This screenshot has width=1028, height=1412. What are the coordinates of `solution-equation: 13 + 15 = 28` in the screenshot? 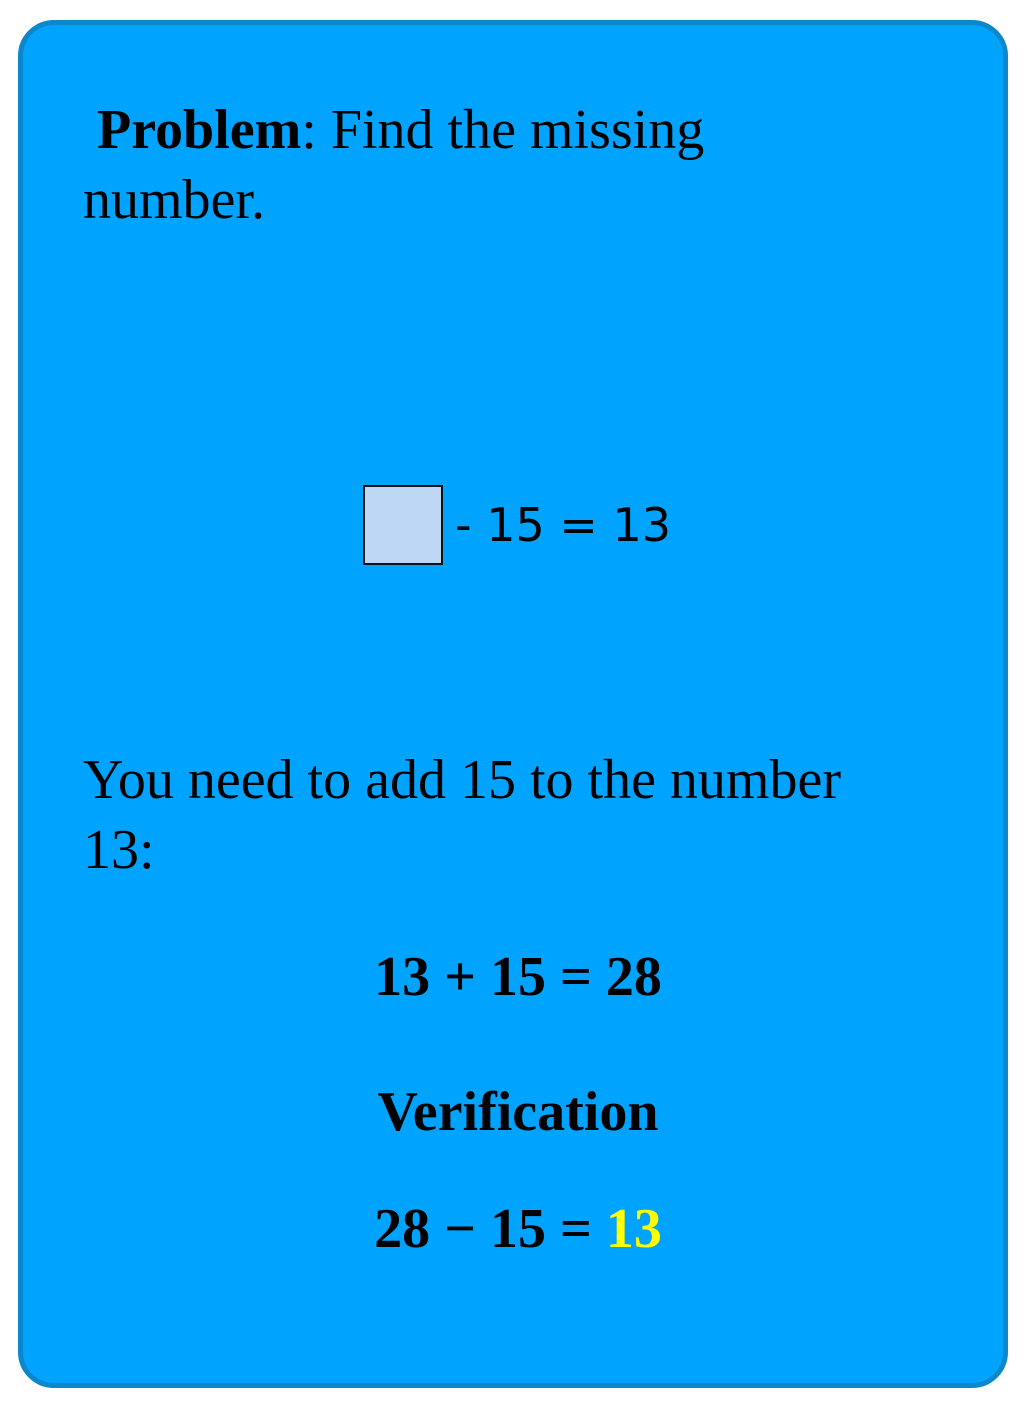 It's located at (518, 977).